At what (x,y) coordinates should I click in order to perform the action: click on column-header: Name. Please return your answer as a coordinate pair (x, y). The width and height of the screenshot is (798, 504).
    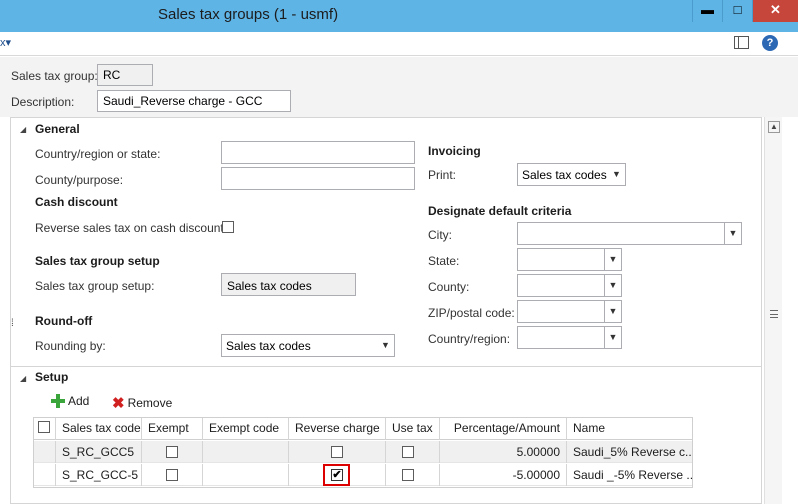
    Looking at the image, I should click on (629, 429).